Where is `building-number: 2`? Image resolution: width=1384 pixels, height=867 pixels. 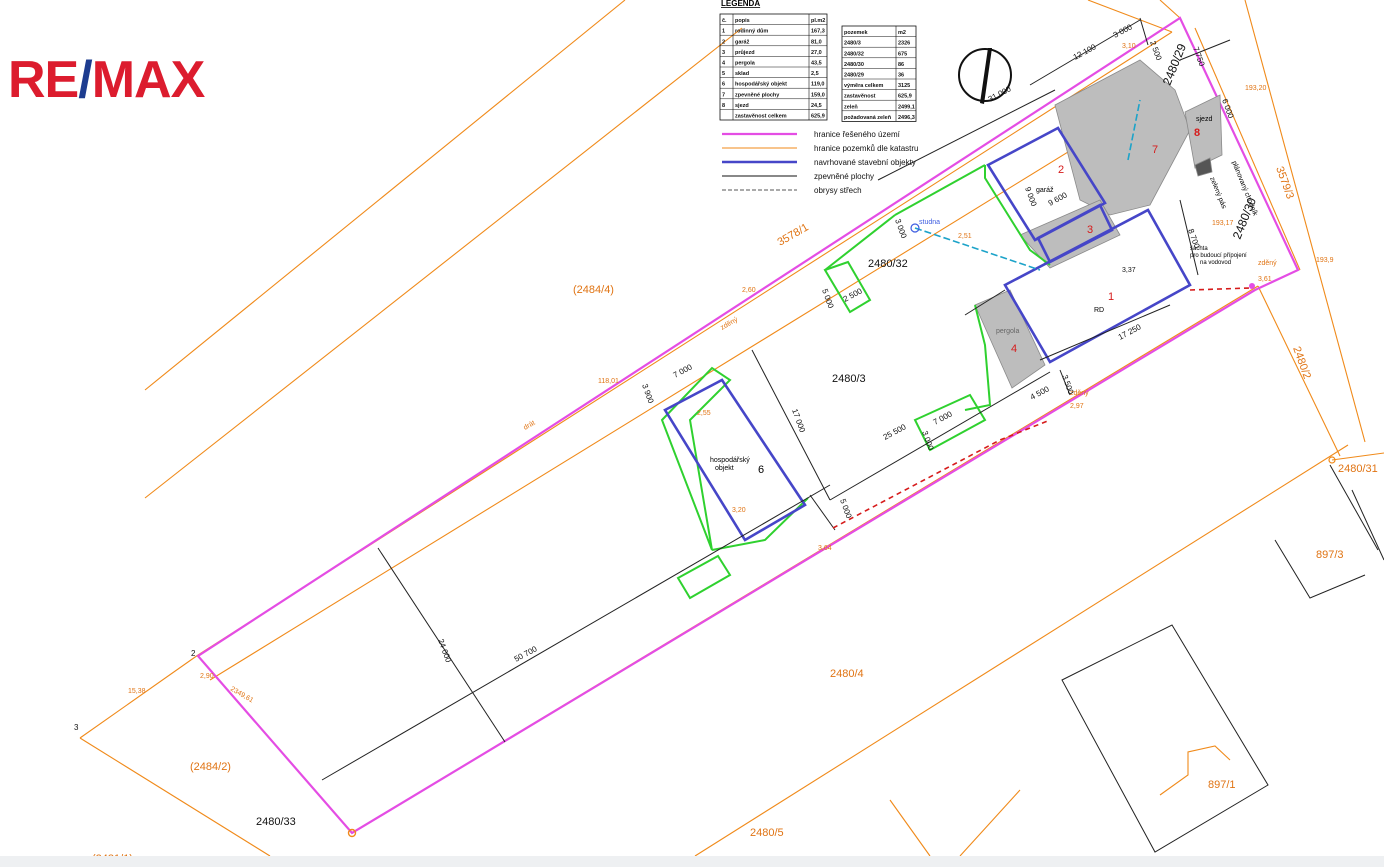 building-number: 2 is located at coordinates (1061, 170).